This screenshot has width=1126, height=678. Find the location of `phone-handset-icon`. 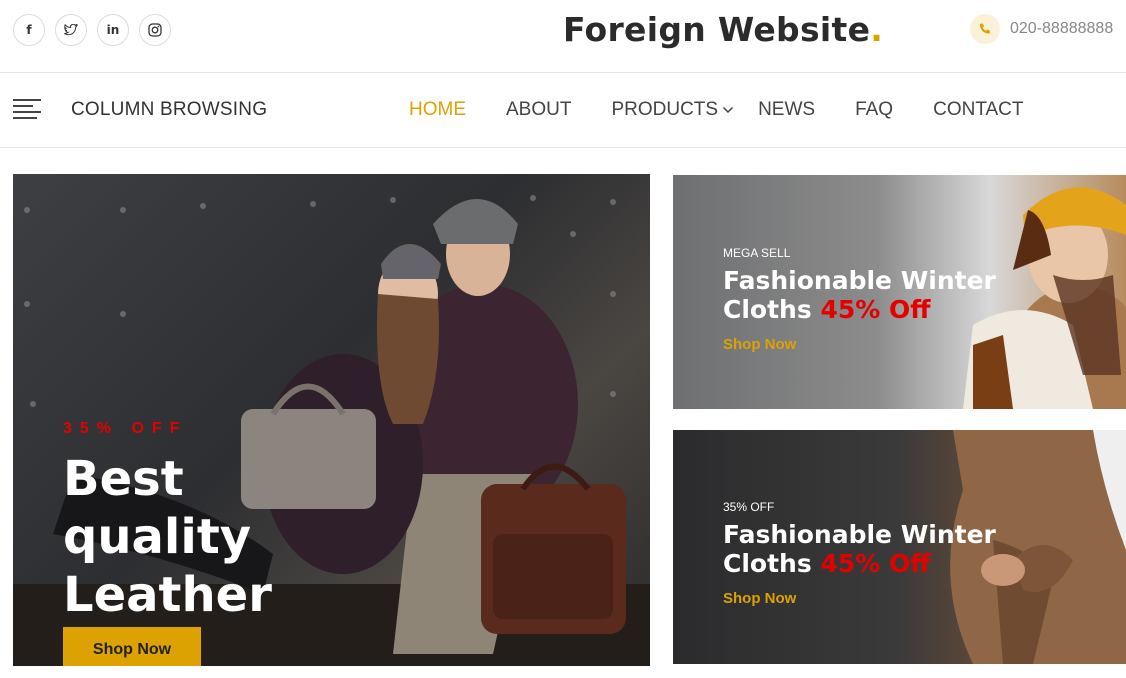

phone-handset-icon is located at coordinates (985, 28).